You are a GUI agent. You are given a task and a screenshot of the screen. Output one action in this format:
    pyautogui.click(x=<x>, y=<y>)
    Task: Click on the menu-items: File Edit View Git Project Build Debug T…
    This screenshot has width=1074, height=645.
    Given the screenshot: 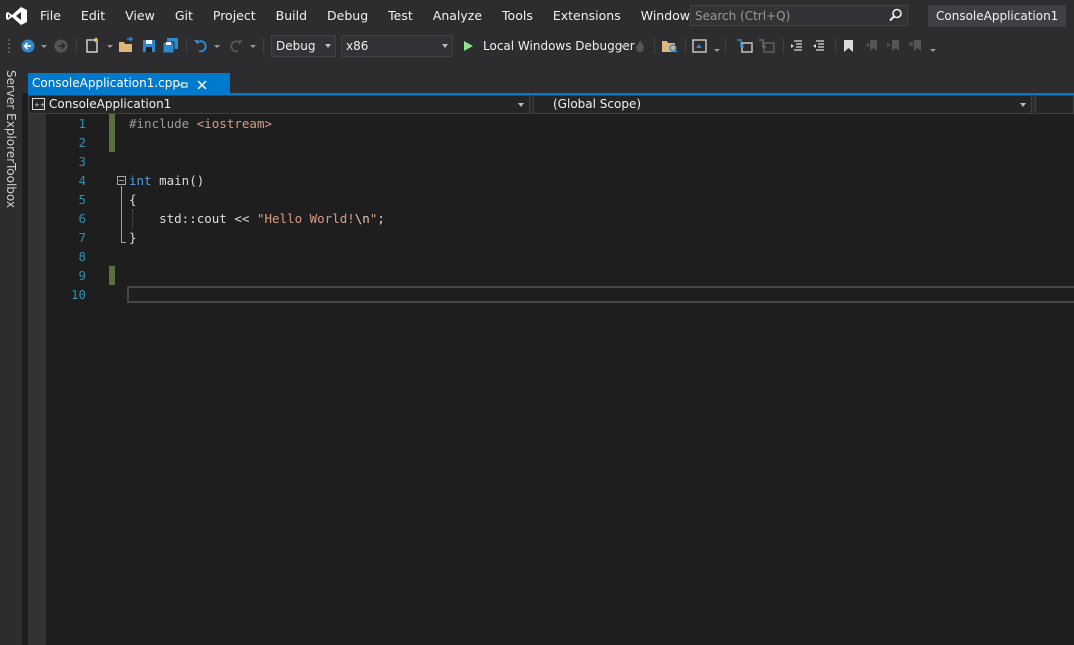 What is the action you would take?
    pyautogui.click(x=389, y=16)
    